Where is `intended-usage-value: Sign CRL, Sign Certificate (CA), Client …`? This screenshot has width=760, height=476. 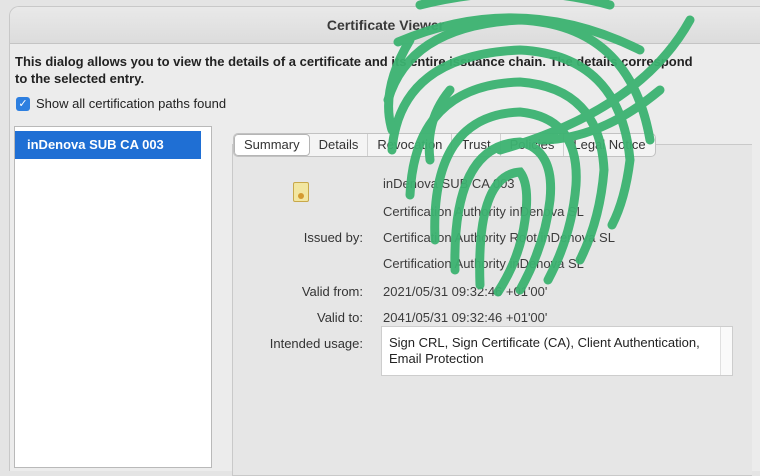
intended-usage-value: Sign CRL, Sign Certificate (CA), Client … is located at coordinates (544, 350).